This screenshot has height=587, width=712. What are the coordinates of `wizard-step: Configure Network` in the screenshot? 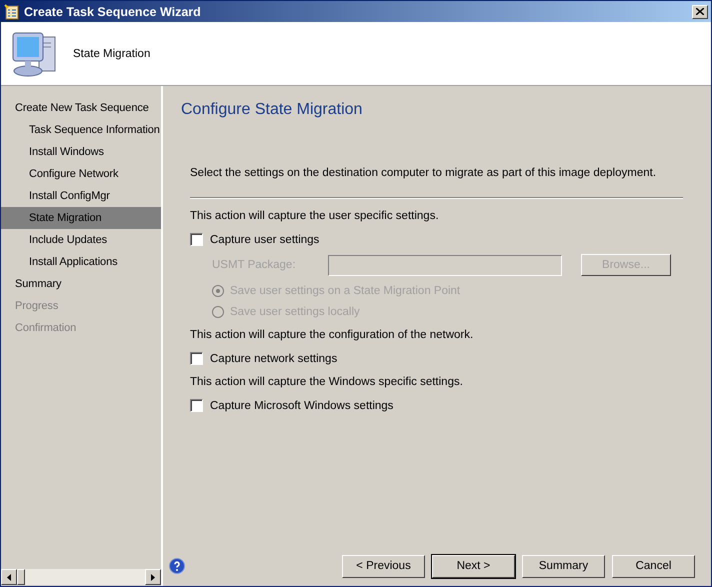 It's located at (81, 174).